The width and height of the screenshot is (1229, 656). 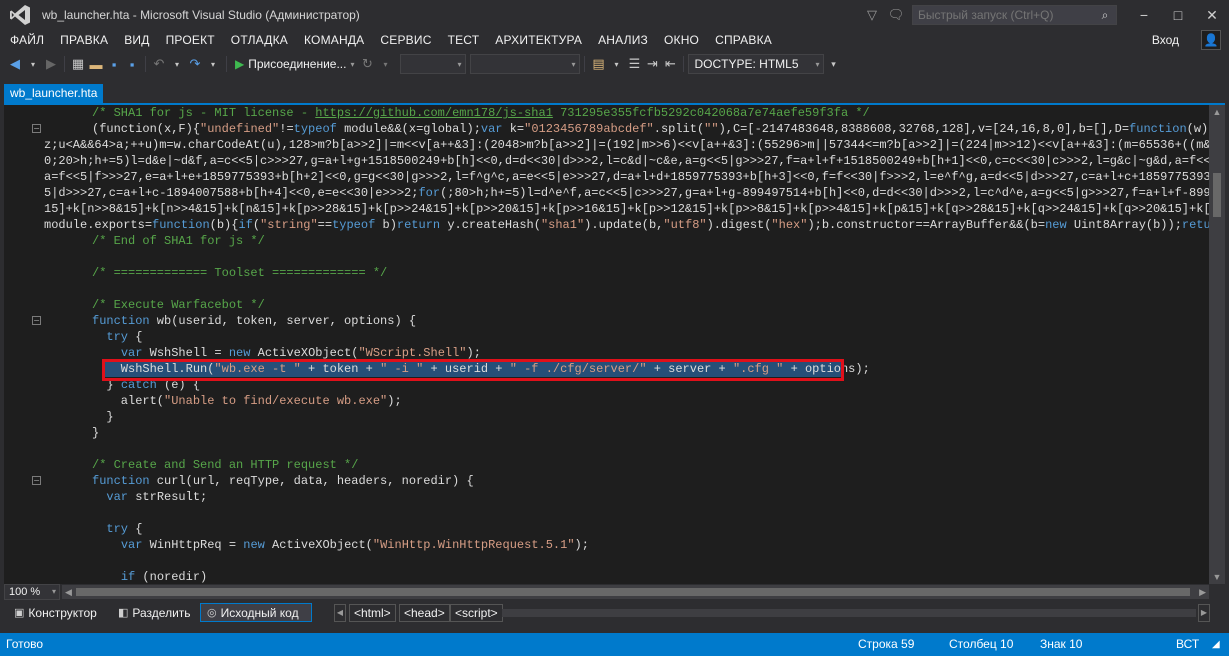 I want to click on code-token: (, so click(x=256, y=225).